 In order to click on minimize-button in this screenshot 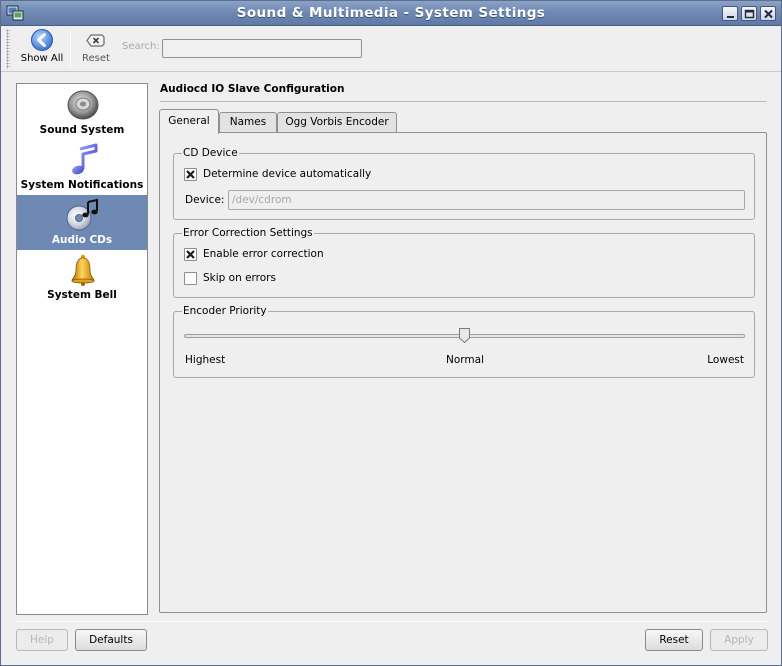, I will do `click(730, 13)`.